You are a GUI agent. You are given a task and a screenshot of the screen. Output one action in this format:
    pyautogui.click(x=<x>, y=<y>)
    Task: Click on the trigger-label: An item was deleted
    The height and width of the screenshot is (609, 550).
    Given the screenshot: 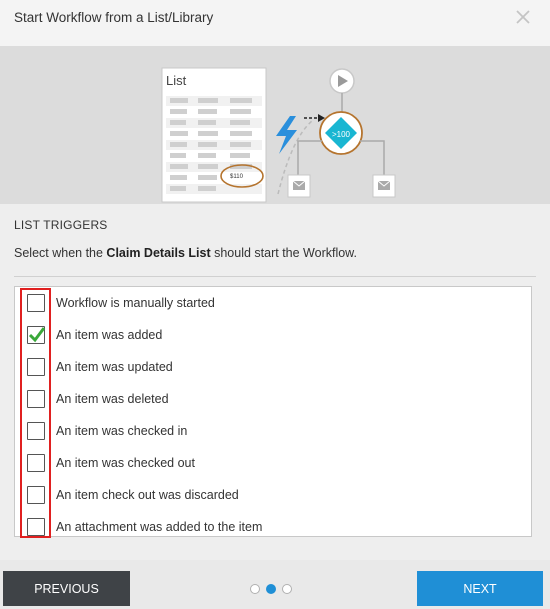 What is the action you would take?
    pyautogui.click(x=112, y=399)
    